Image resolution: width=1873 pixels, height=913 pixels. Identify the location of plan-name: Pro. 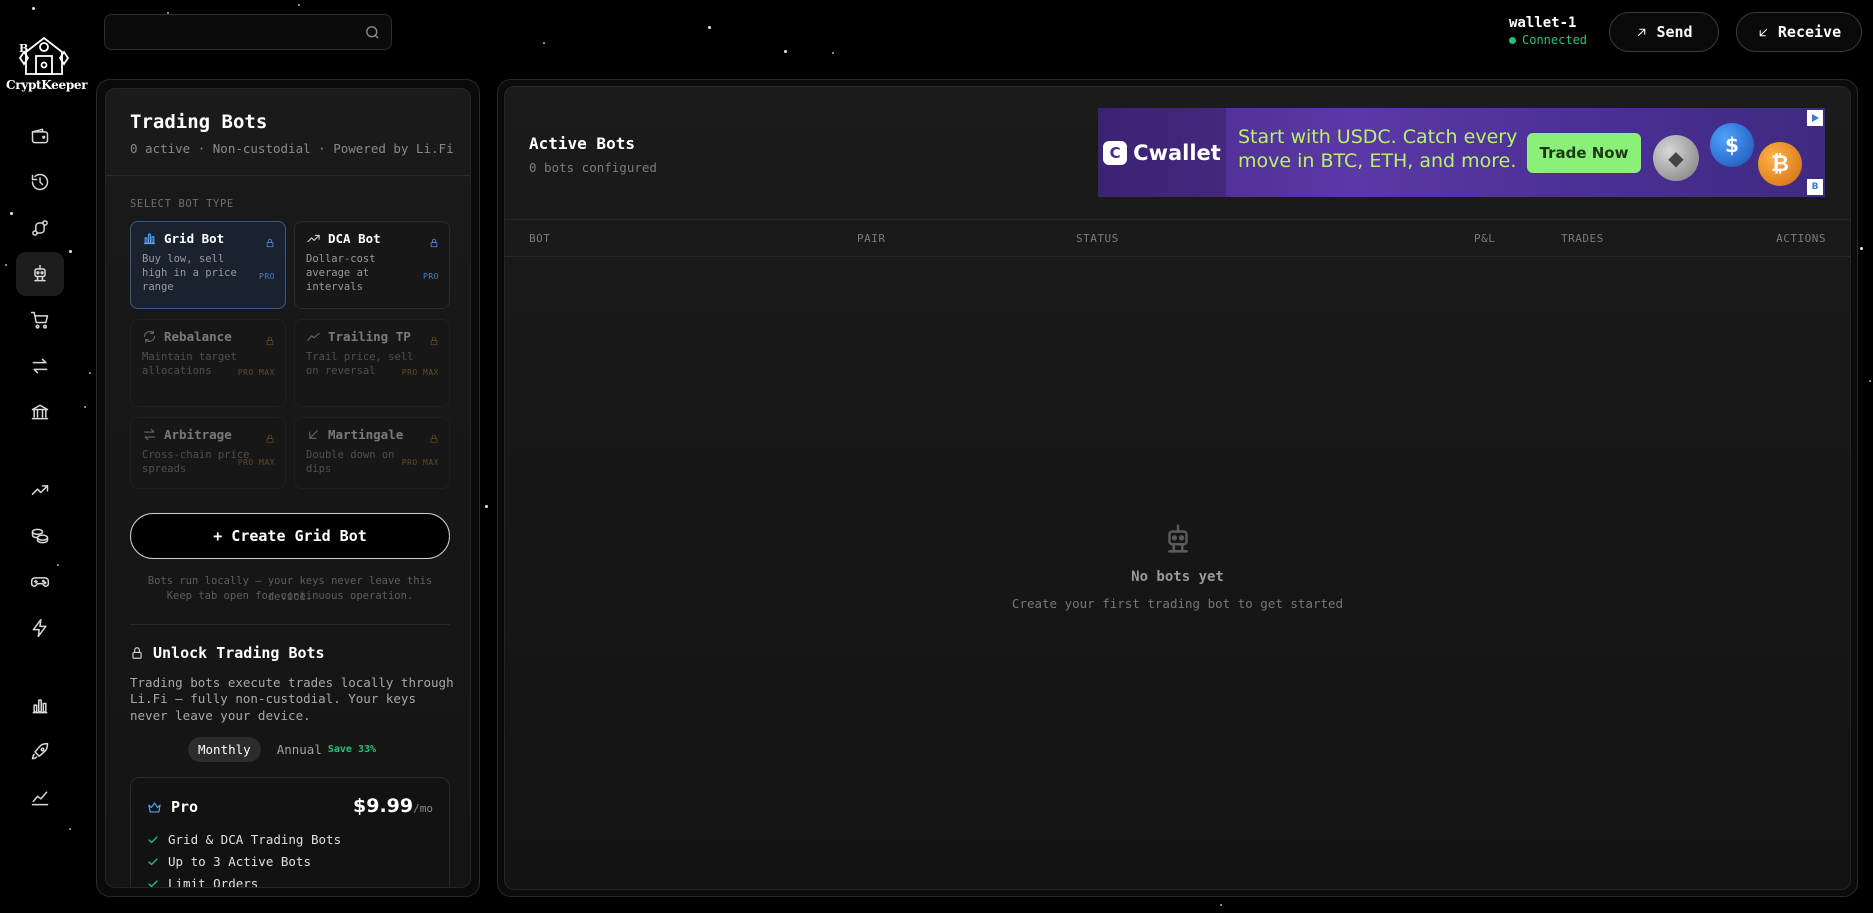
(172, 807).